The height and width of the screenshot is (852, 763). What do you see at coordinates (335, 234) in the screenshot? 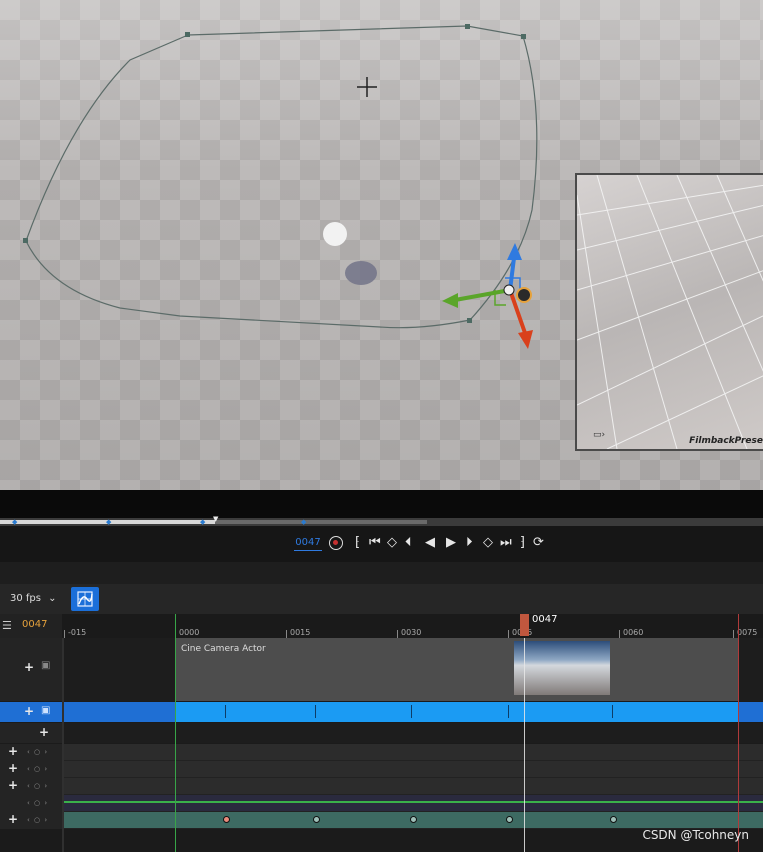
I see `sphere-object` at bounding box center [335, 234].